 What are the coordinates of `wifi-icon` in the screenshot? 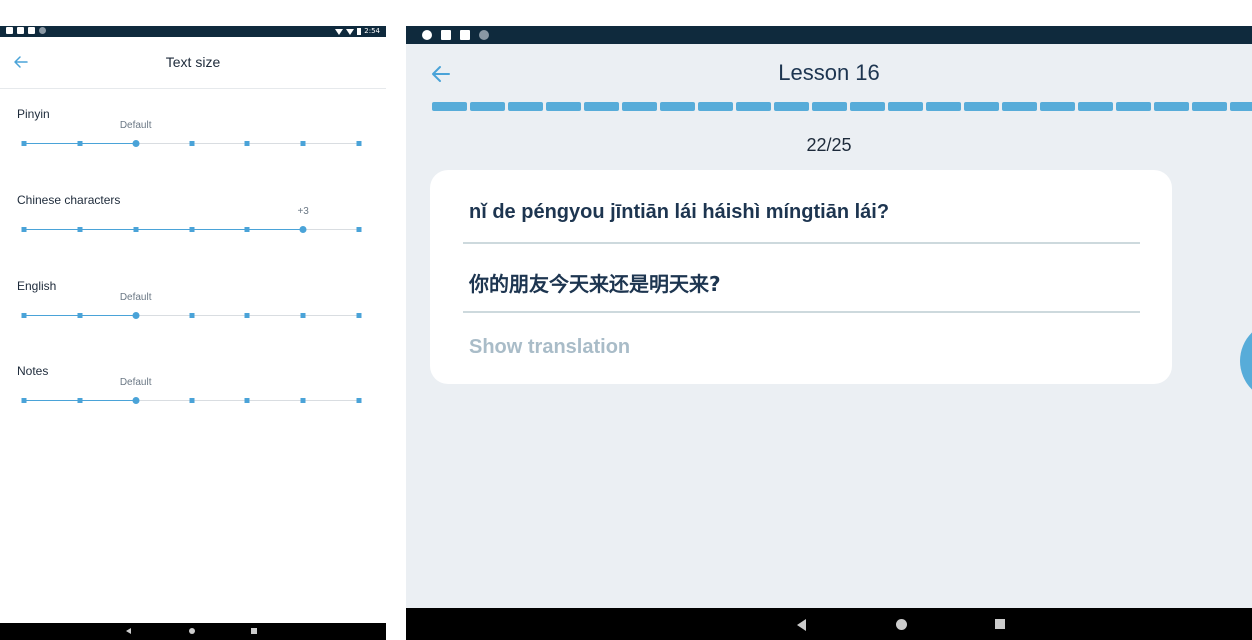 It's located at (339, 31).